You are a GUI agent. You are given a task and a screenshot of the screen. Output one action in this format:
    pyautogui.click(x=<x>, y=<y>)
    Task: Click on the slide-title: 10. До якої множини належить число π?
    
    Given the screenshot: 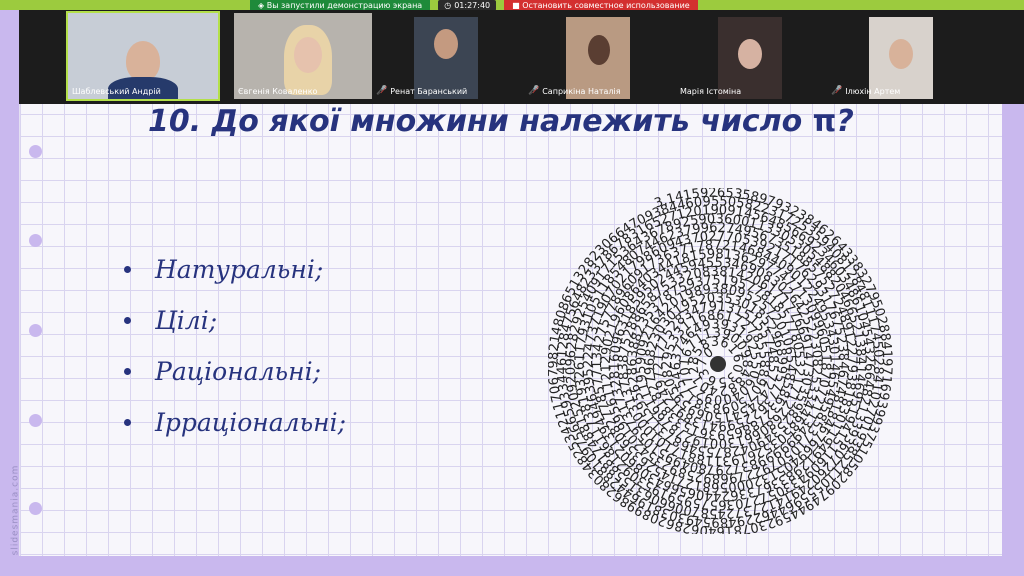 What is the action you would take?
    pyautogui.click(x=501, y=121)
    